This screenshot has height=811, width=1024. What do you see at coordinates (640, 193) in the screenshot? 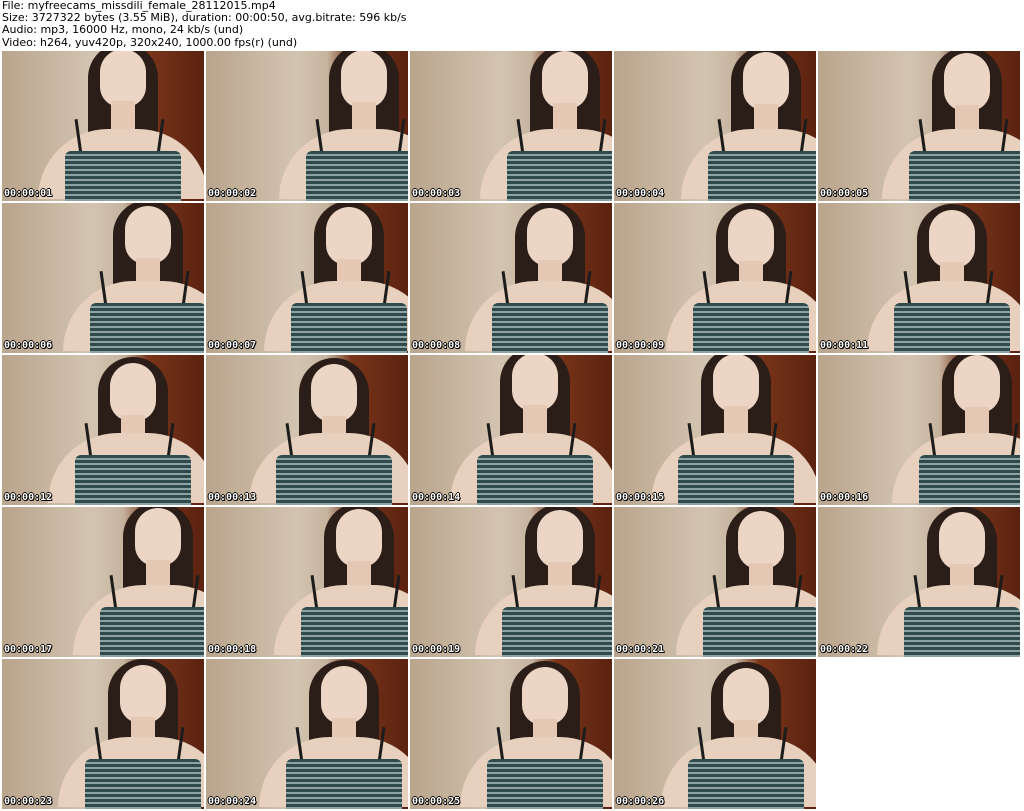
I see `thumbnail-timestamp: 00:00:04` at bounding box center [640, 193].